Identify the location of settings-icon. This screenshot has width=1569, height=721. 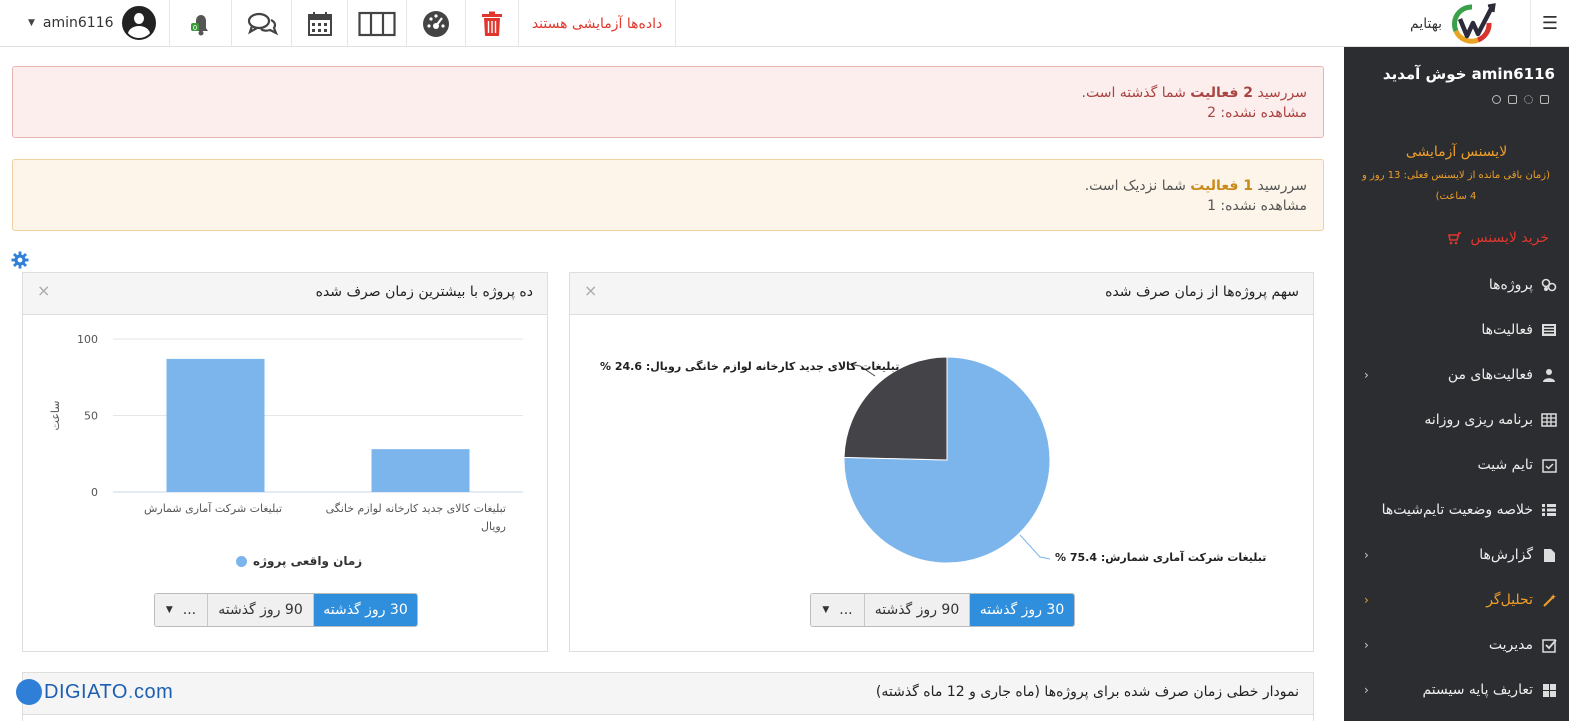
(1528, 99).